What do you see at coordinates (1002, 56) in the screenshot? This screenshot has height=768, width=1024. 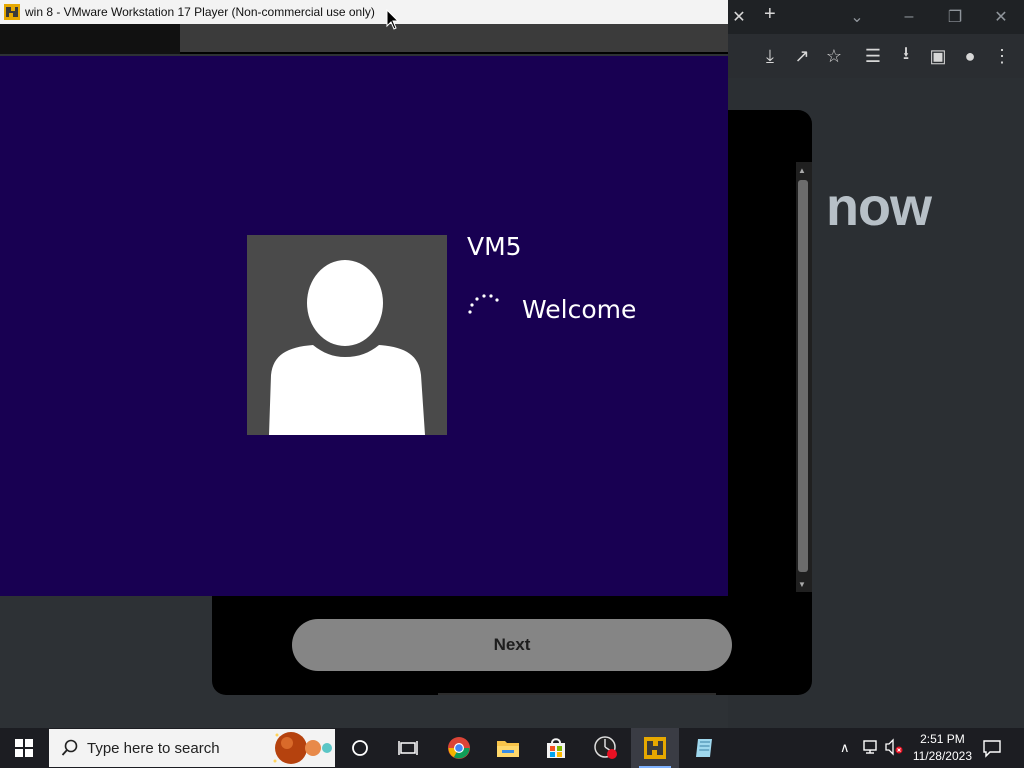 I see `menu-kebab-icon: ⋮` at bounding box center [1002, 56].